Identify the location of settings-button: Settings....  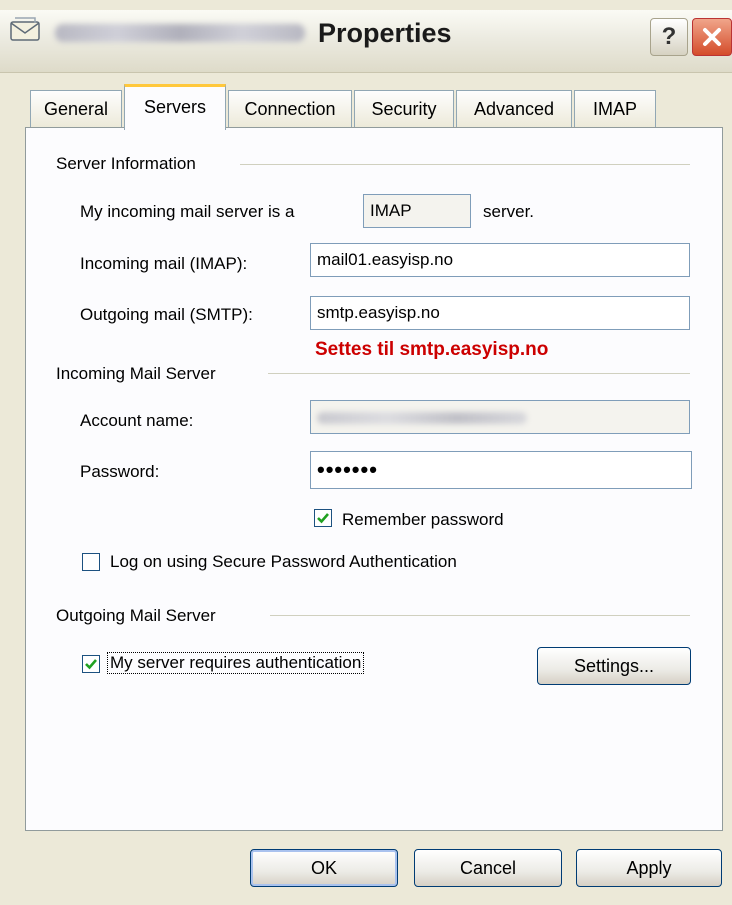
(614, 666).